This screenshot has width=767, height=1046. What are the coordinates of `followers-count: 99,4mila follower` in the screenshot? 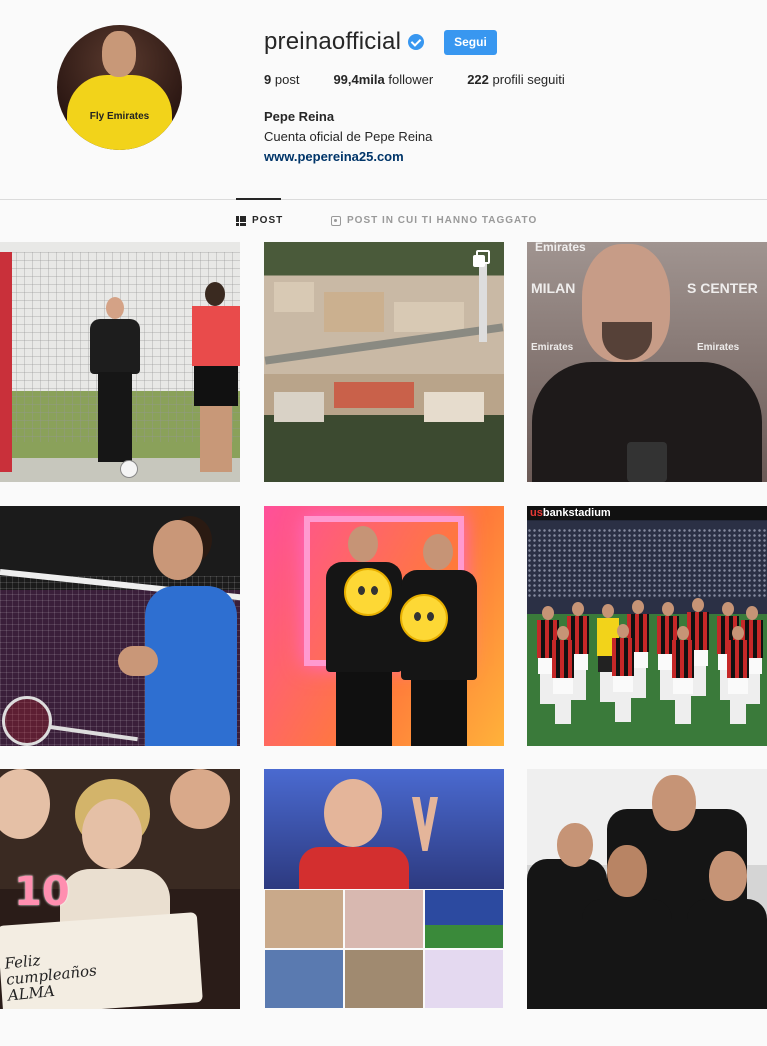 It's located at (383, 79).